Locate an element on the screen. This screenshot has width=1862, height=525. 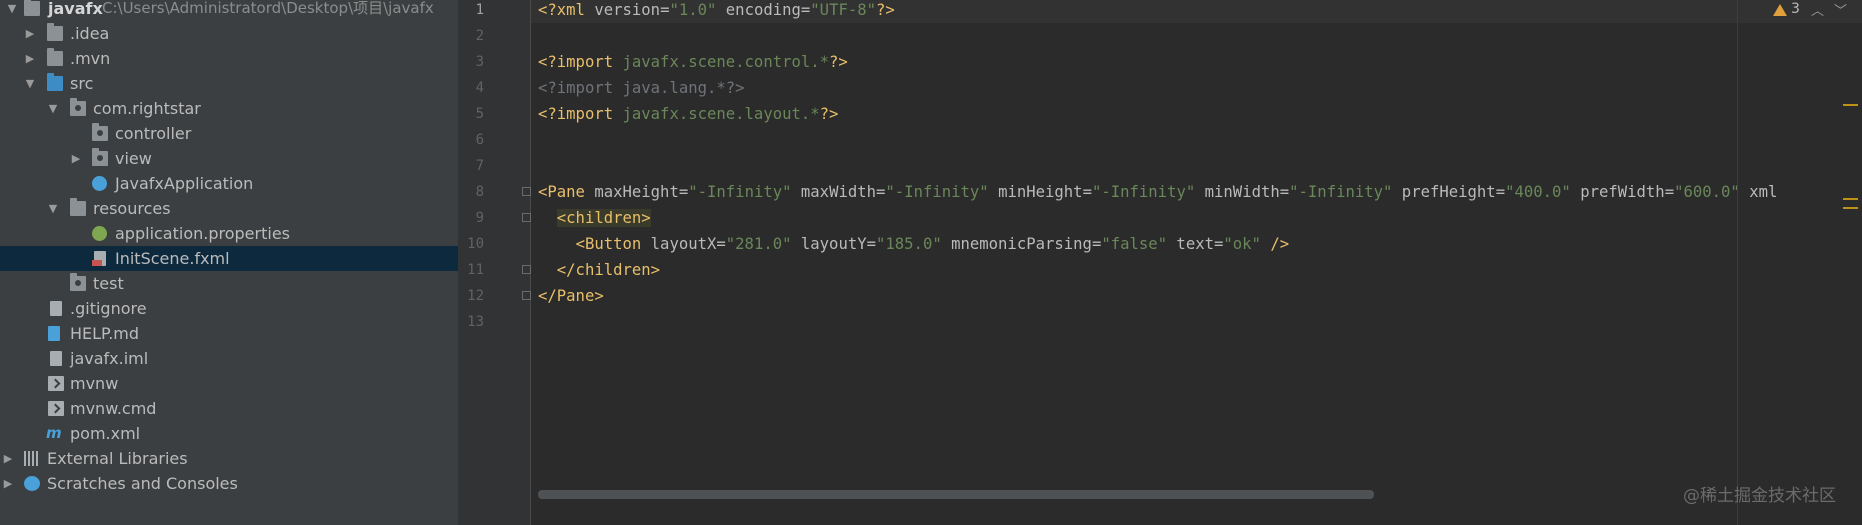
module-file-icon is located at coordinates (56, 358).